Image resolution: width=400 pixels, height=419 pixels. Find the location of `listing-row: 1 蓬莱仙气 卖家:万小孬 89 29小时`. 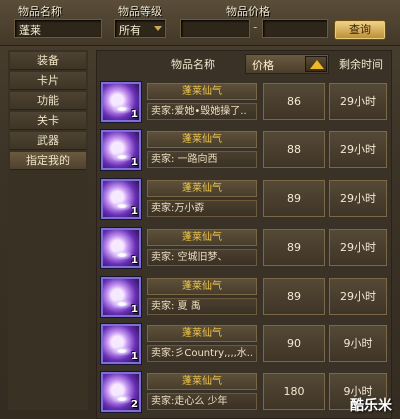

listing-row: 1 蓬莱仙气 卖家:万小孬 89 29小时 is located at coordinates (245, 200).